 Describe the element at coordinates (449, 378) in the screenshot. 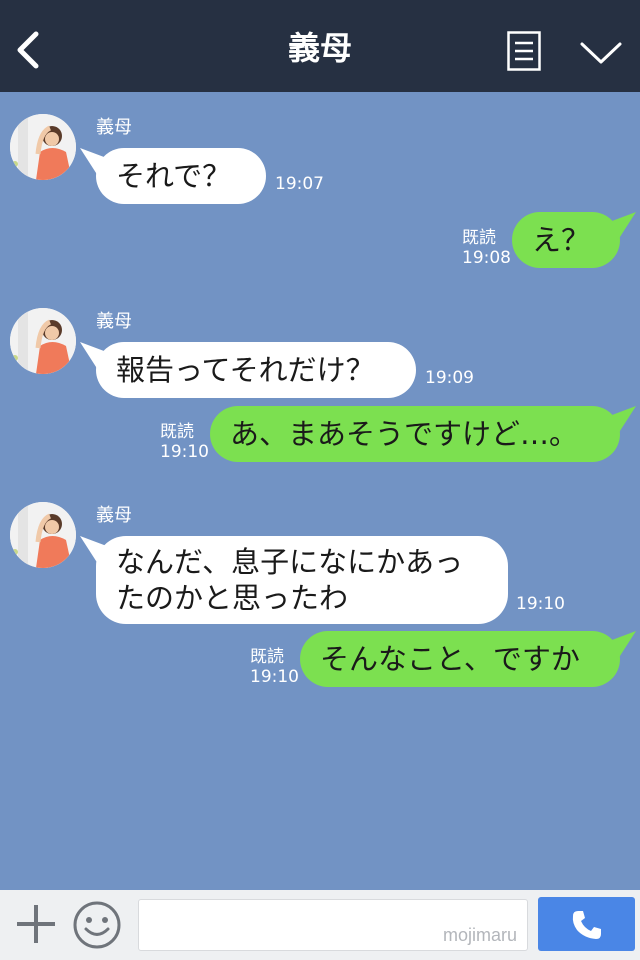

I see `message-time: 19:09` at that location.